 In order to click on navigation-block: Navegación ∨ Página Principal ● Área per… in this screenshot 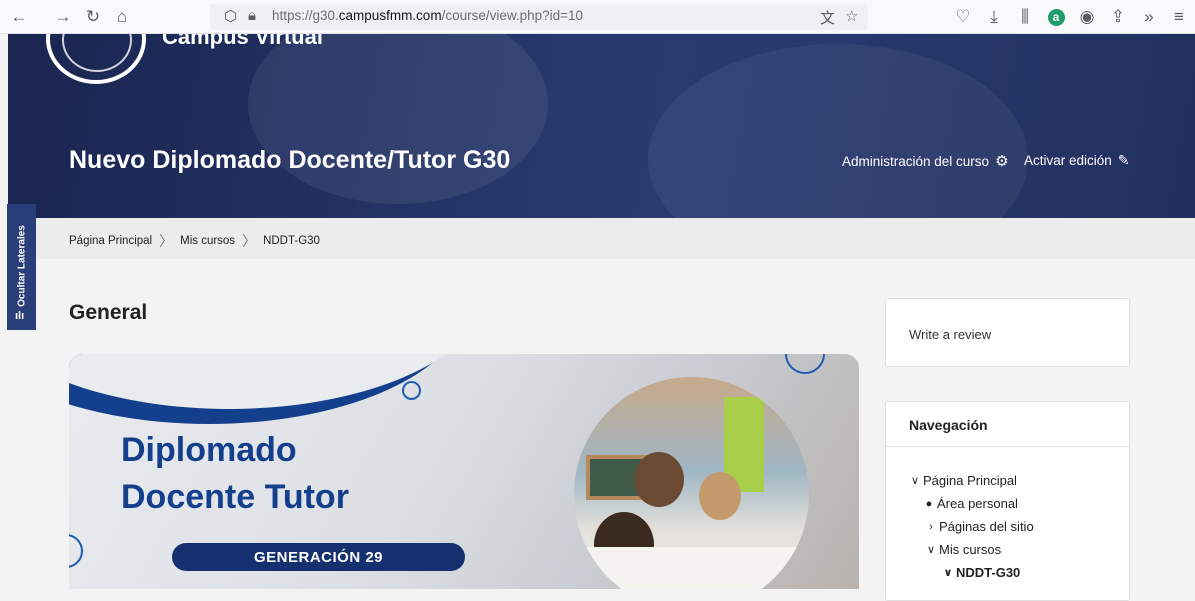, I will do `click(1007, 501)`.